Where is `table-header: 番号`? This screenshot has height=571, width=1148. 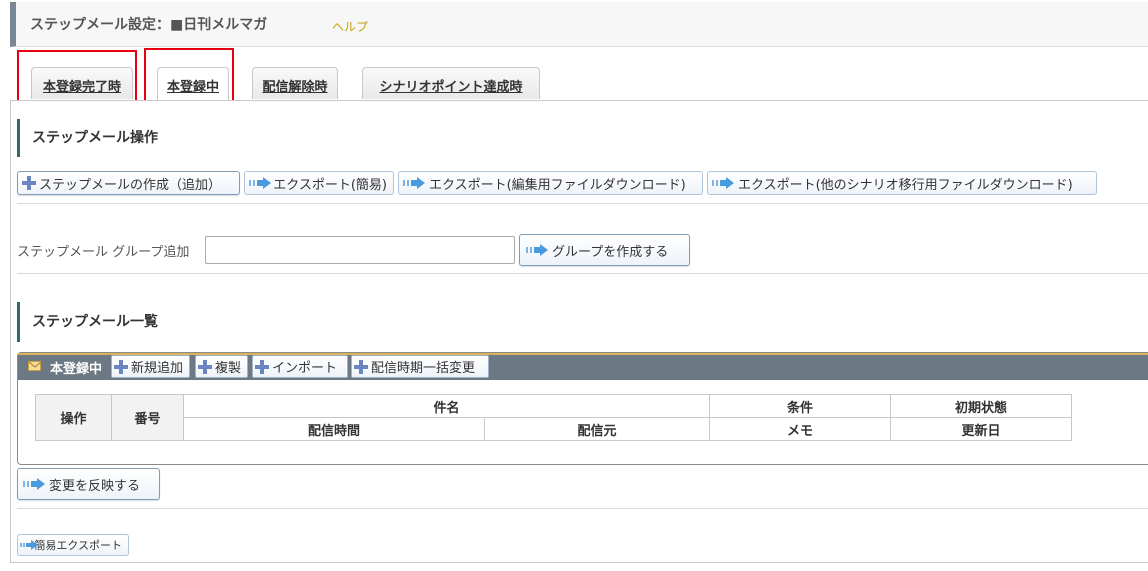 table-header: 番号 is located at coordinates (147, 417).